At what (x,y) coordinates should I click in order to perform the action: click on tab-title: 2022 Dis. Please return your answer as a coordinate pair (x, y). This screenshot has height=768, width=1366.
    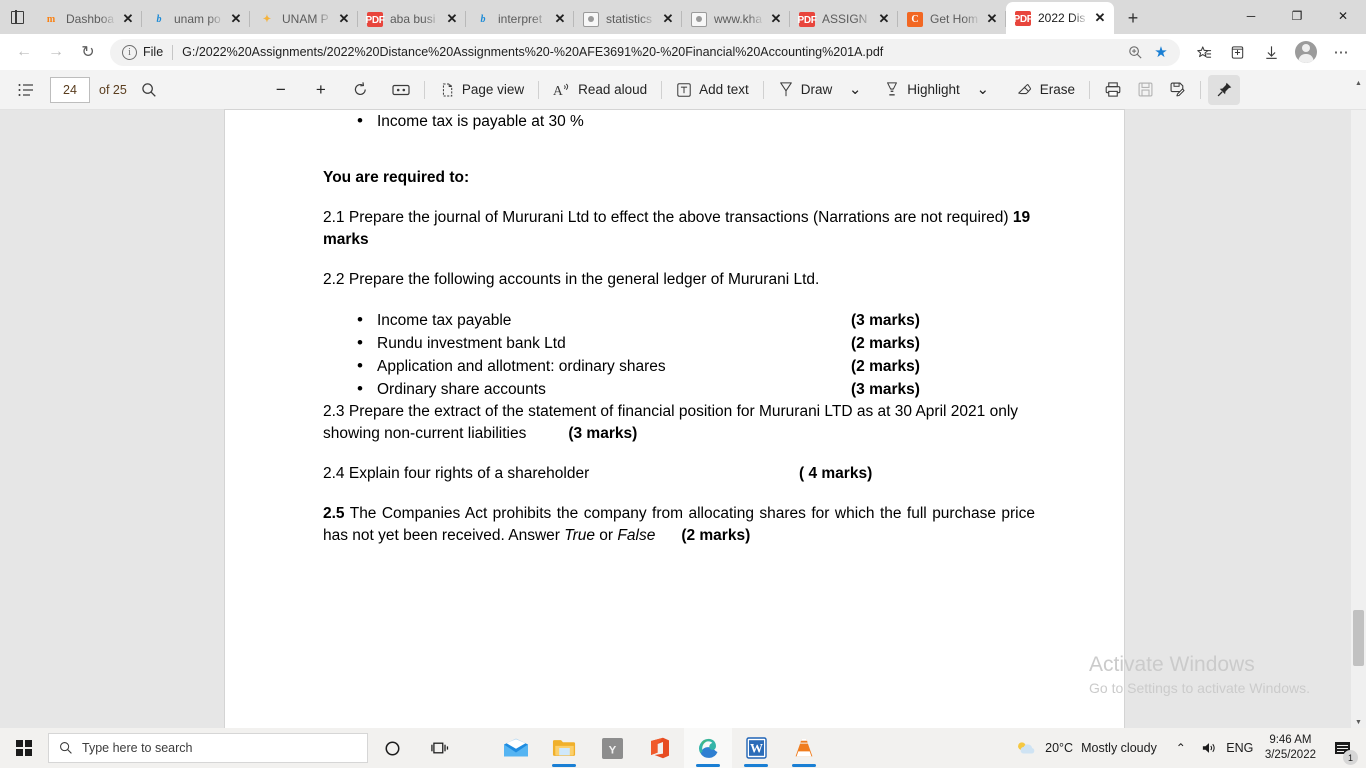
    Looking at the image, I should click on (1062, 18).